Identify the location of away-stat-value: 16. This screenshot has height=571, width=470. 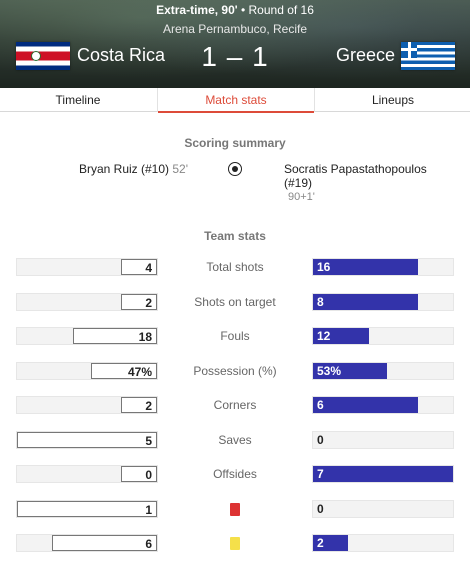
(324, 267).